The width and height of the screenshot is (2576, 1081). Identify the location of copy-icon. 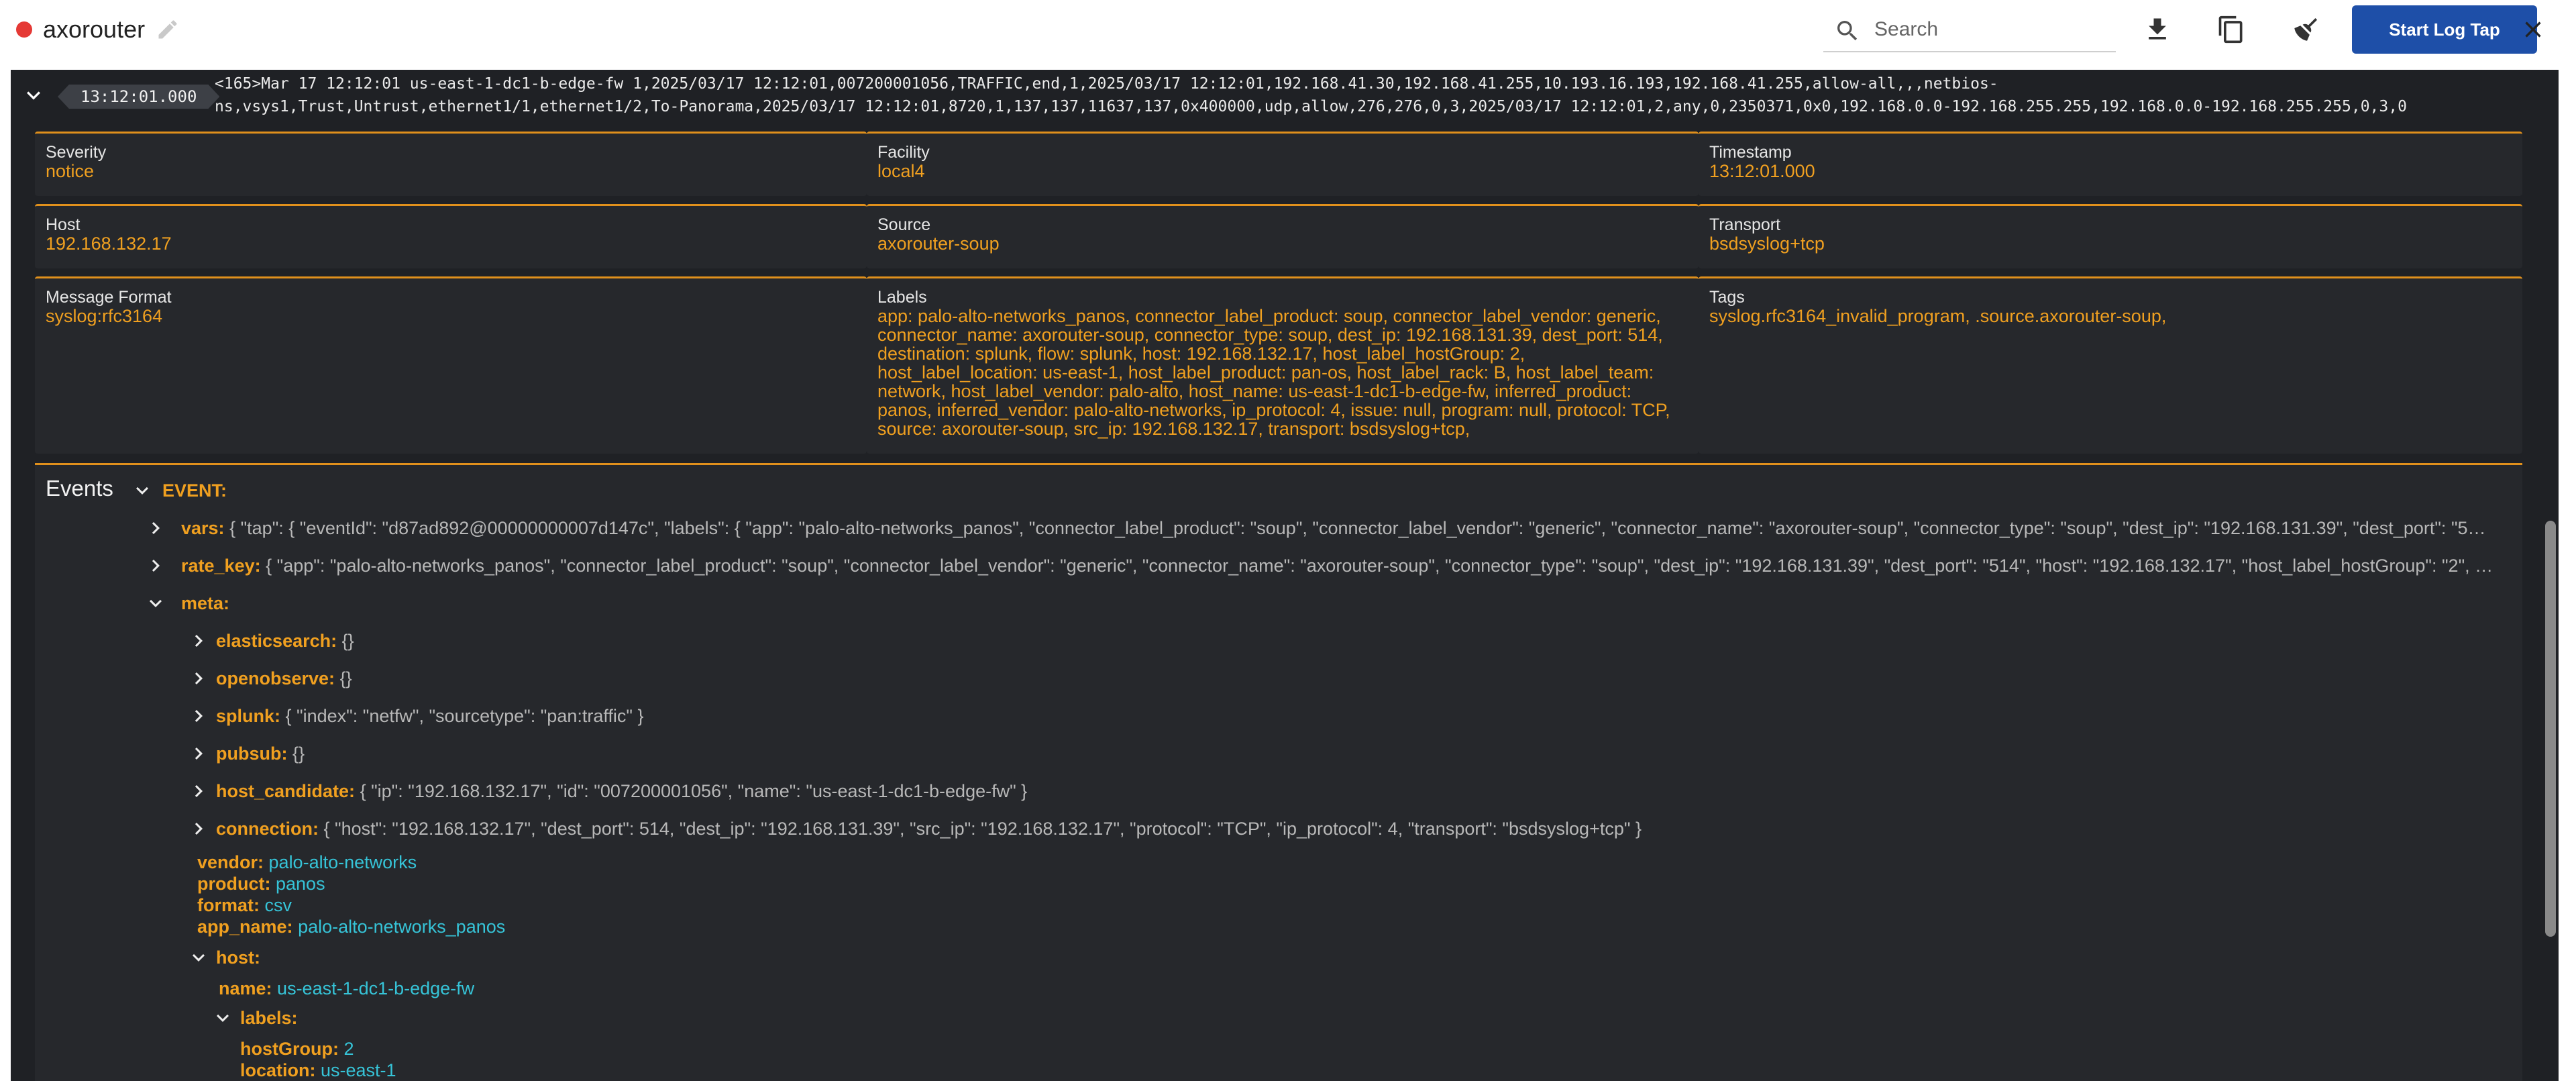
(2231, 30).